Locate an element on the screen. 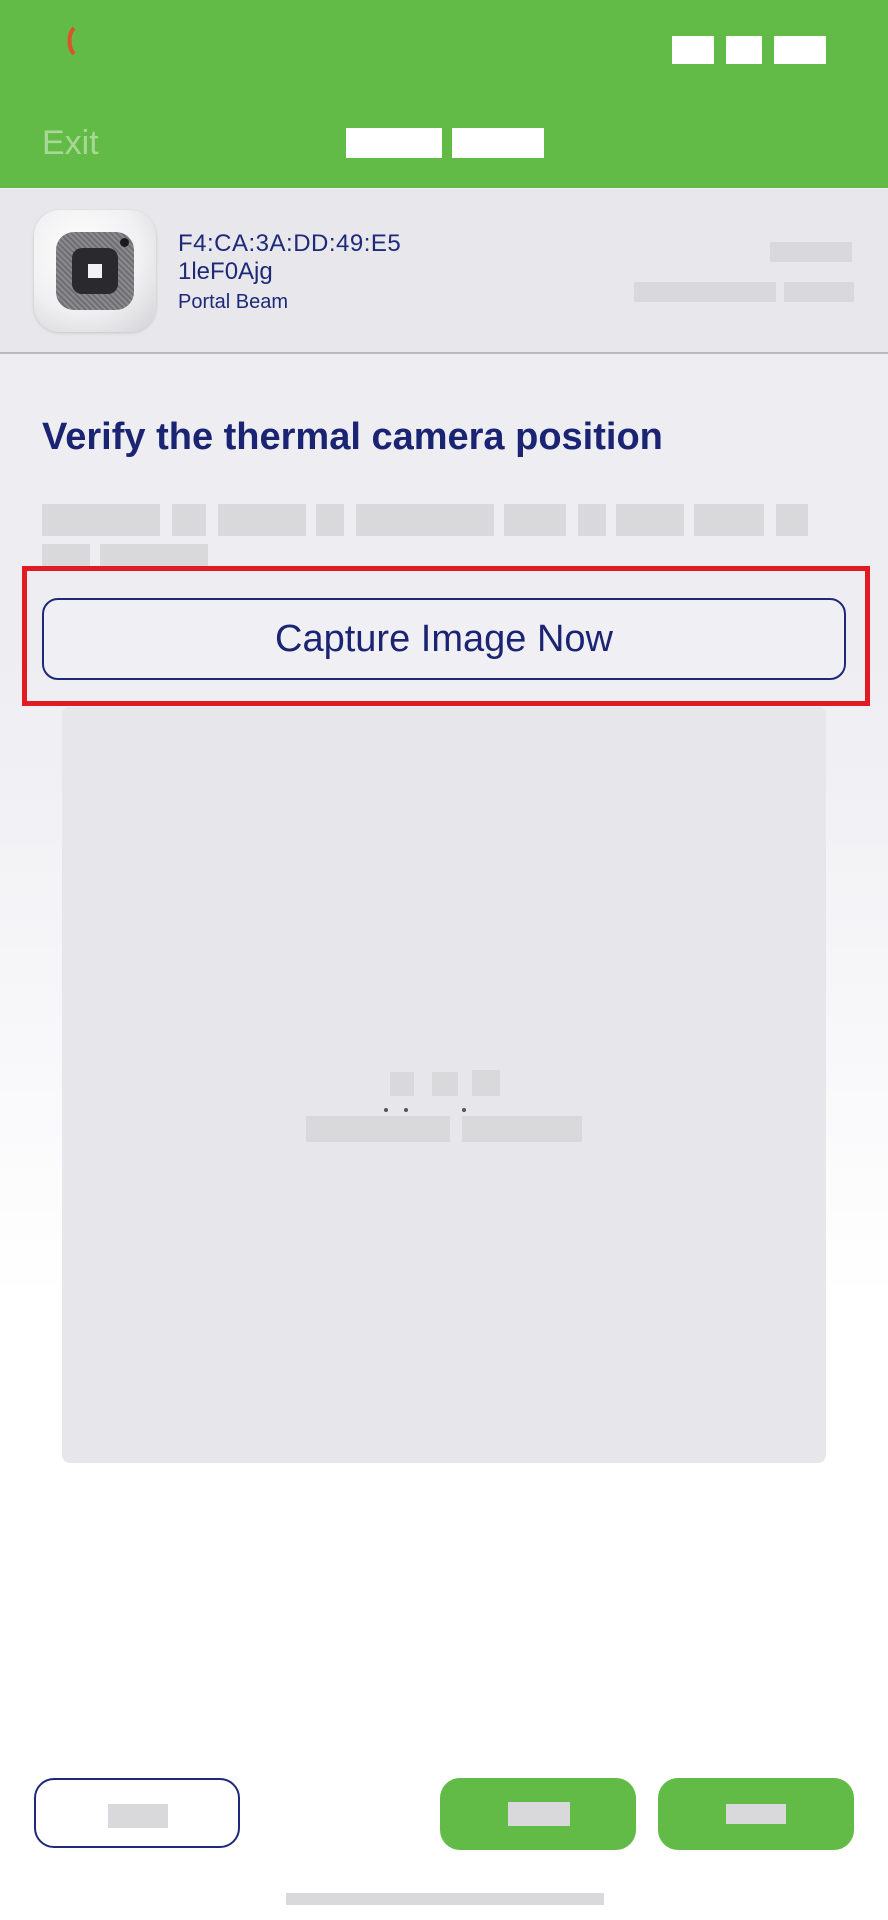  device-mac-address: F4:CA:3A:DD:49:E5 is located at coordinates (290, 243).